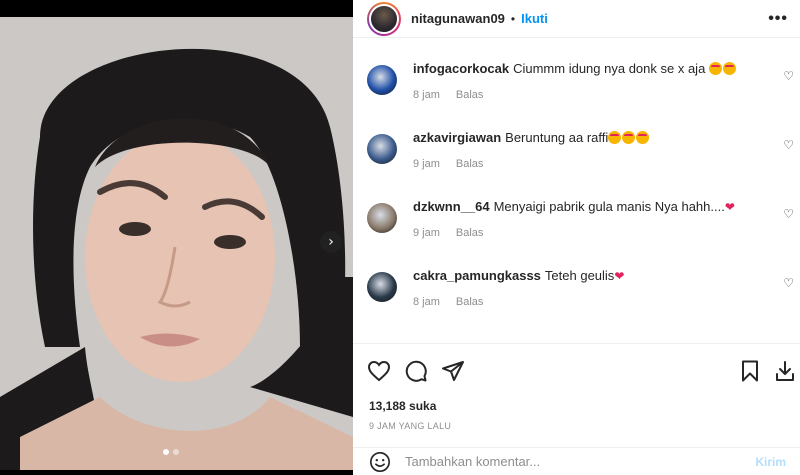 The image size is (800, 475). Describe the element at coordinates (770, 462) in the screenshot. I see `post-comment-button: Kirim` at that location.